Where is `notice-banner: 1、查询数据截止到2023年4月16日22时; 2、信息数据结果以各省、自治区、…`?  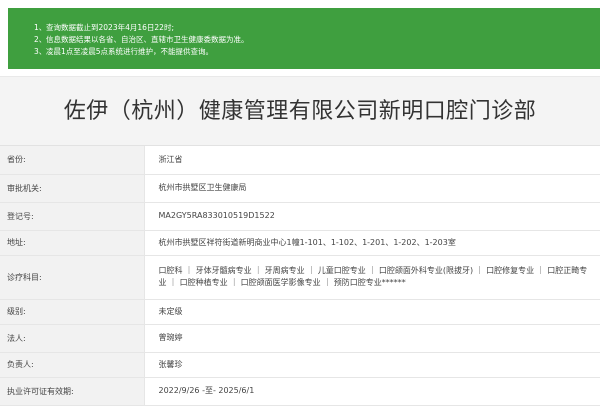
notice-banner: 1、查询数据截止到2023年4月16日22时; 2、信息数据结果以各省、自治区、… is located at coordinates (304, 38).